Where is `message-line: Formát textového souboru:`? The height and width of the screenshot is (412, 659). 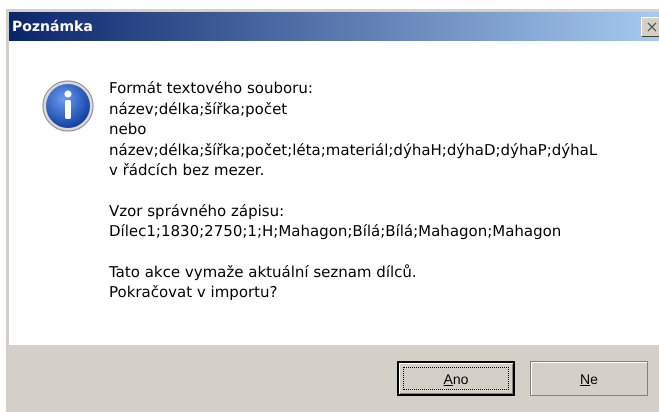
message-line: Formát textového souboru: is located at coordinates (211, 88).